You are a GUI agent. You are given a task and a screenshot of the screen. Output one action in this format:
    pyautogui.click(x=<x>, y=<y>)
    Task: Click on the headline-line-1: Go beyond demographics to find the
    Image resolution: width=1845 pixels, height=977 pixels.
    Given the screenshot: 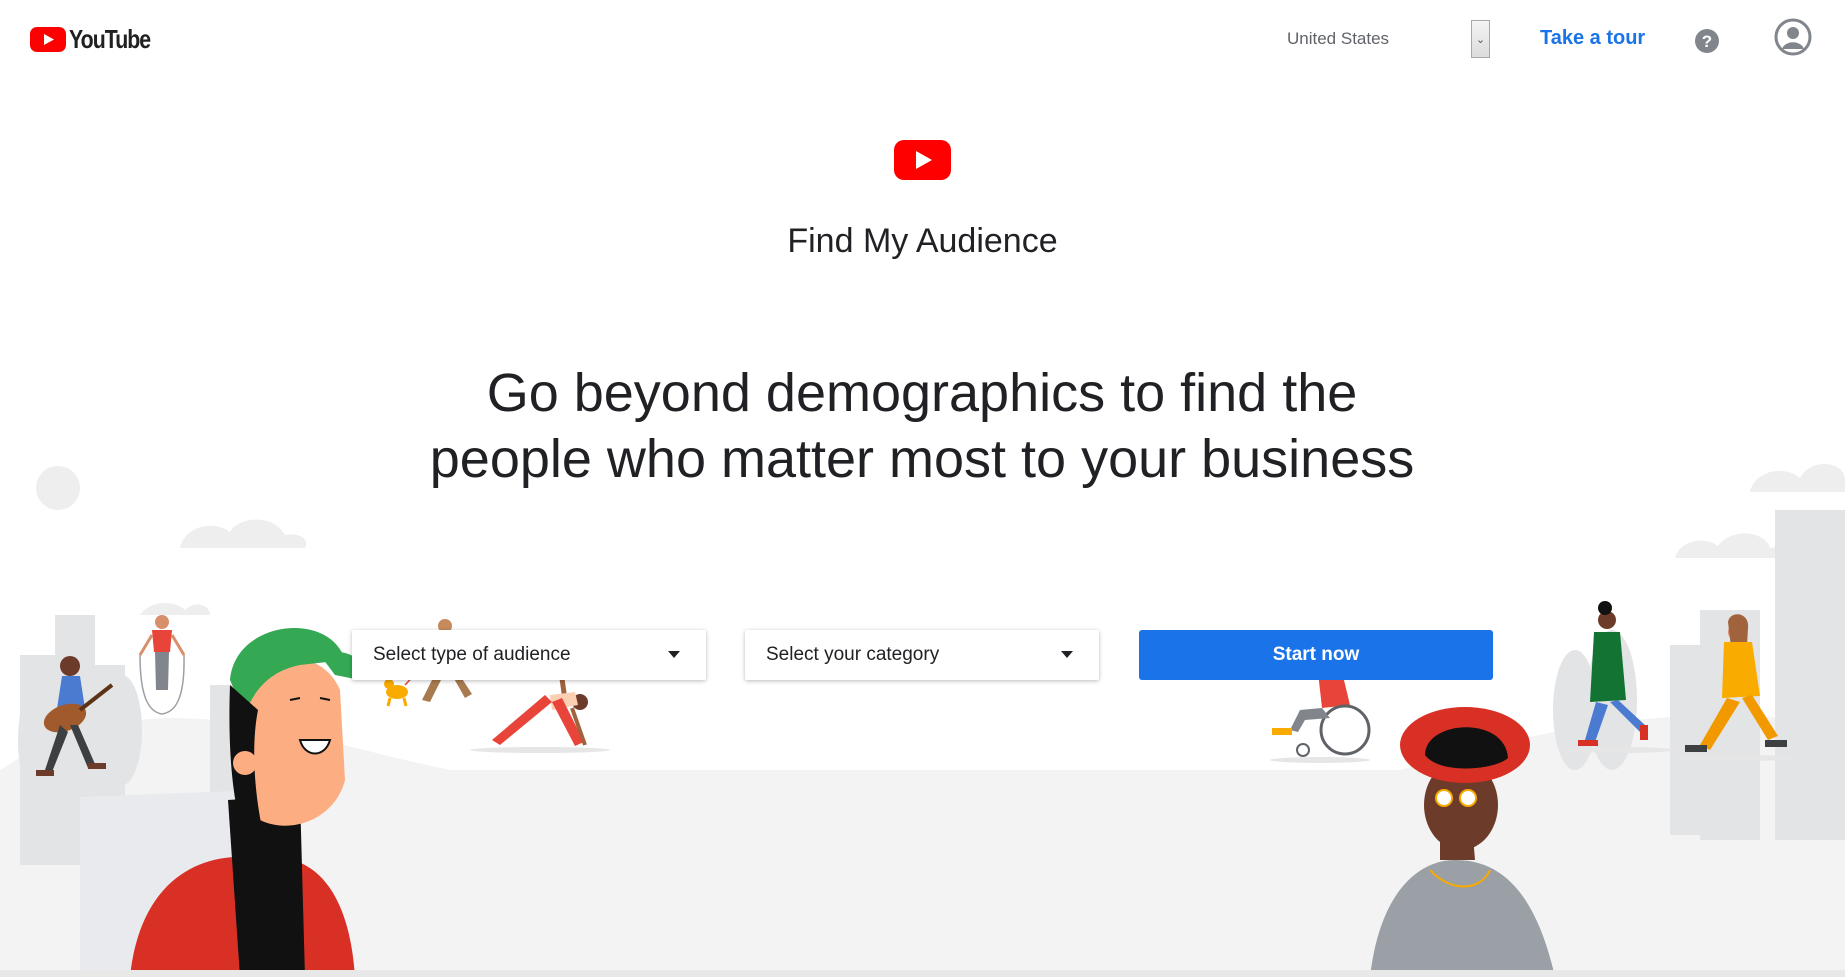 What is the action you would take?
    pyautogui.click(x=922, y=393)
    